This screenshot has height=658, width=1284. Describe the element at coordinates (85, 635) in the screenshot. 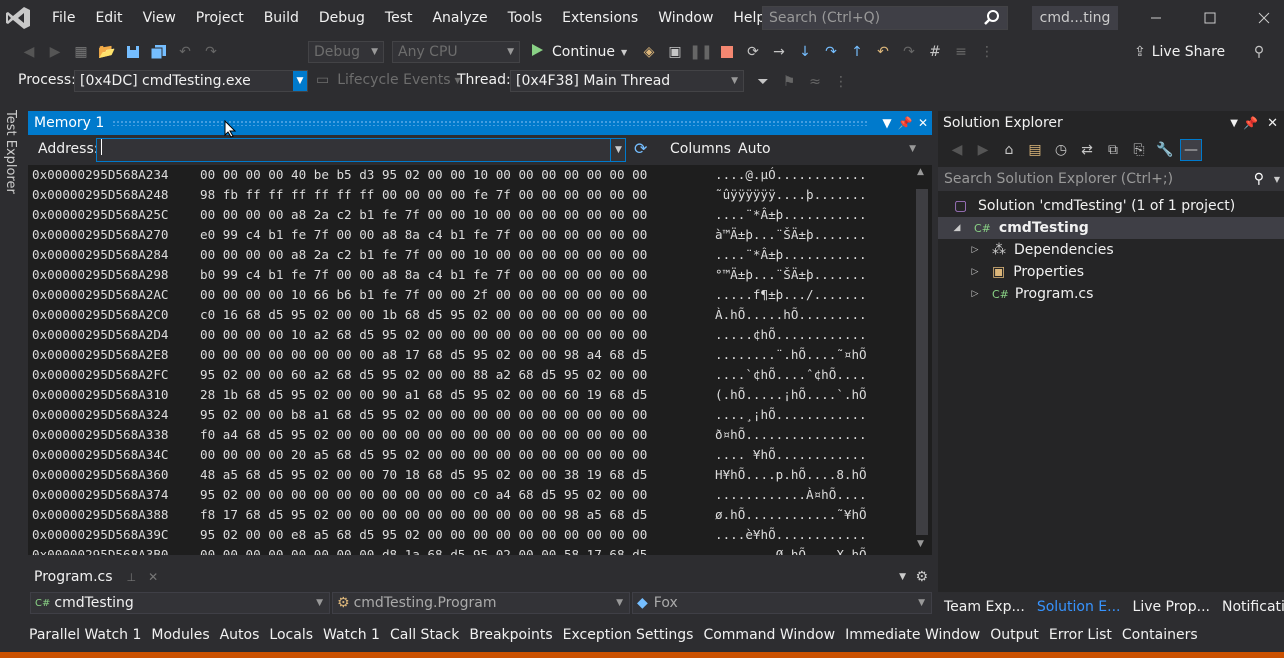

I see `tab-parallel-watch: Parallel Watch 1` at that location.